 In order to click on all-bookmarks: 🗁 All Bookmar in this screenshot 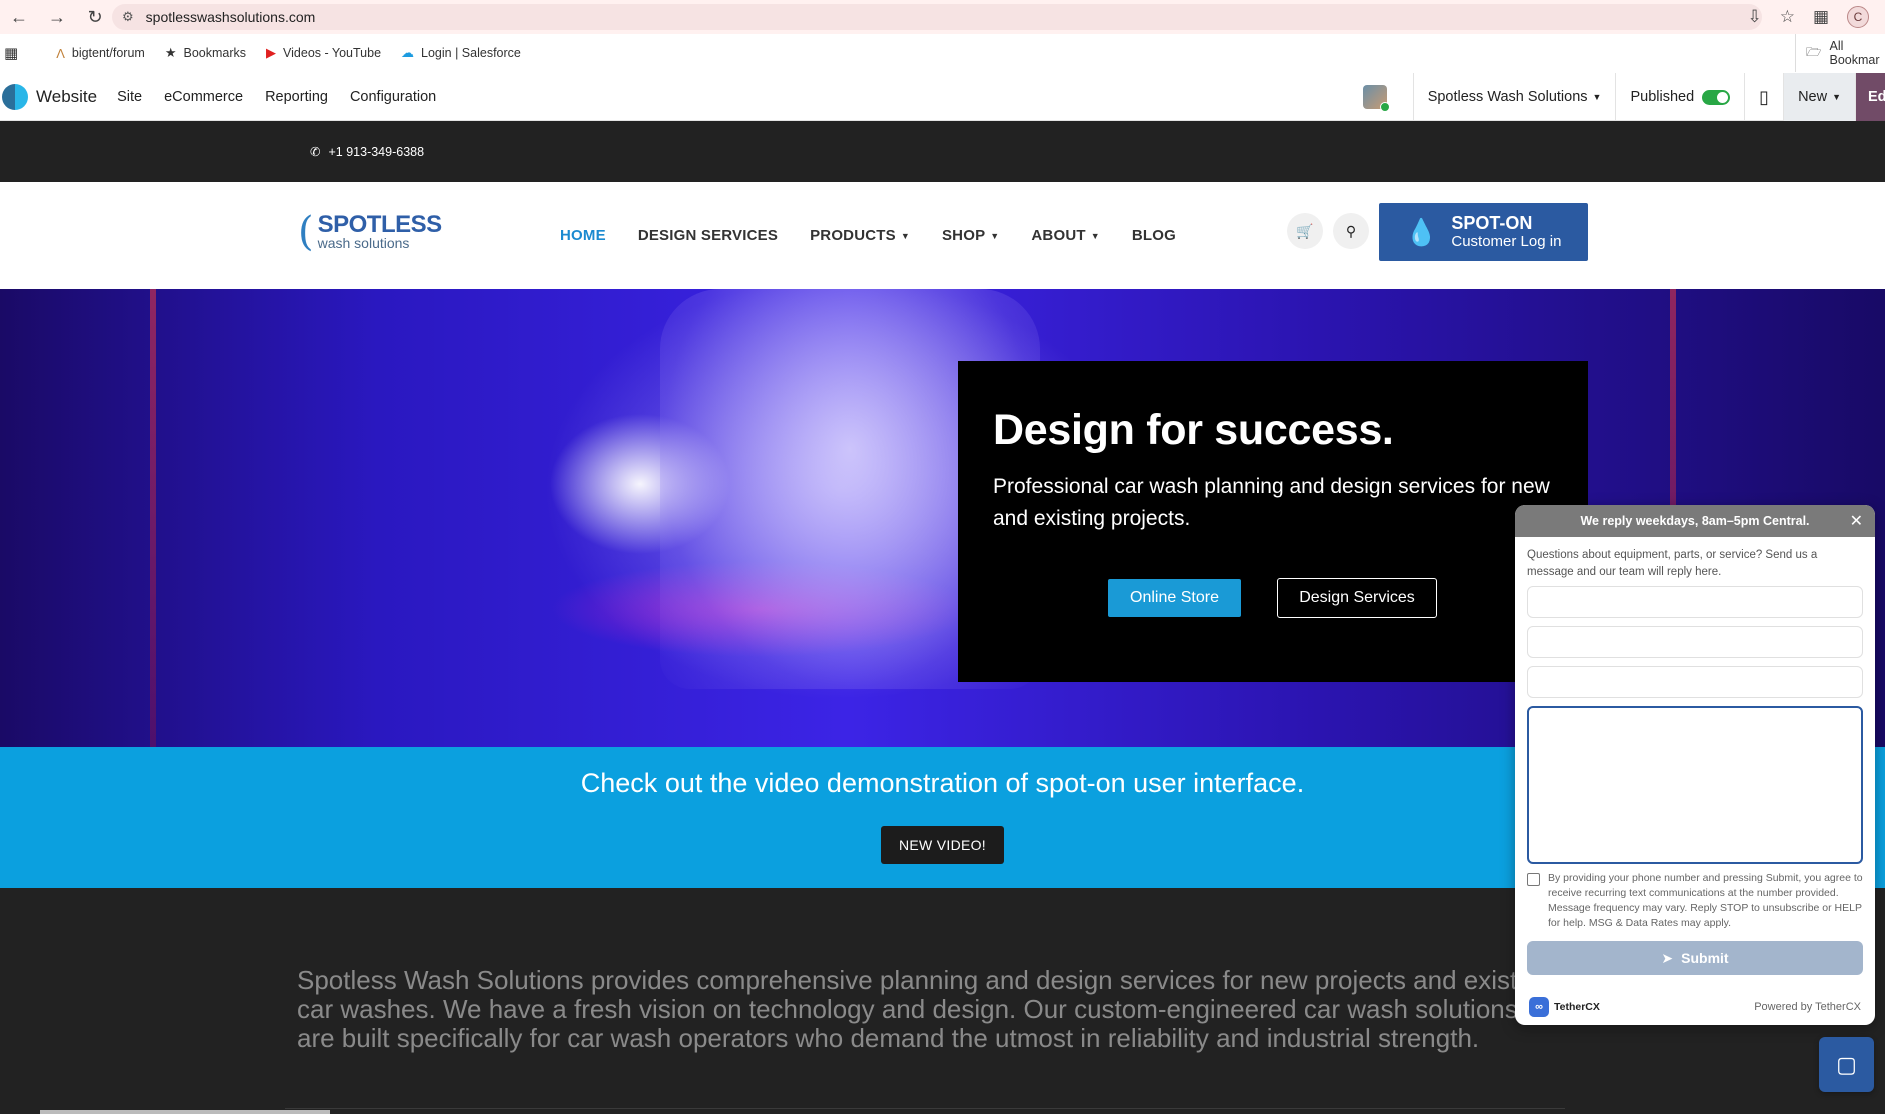, I will do `click(1840, 53)`.